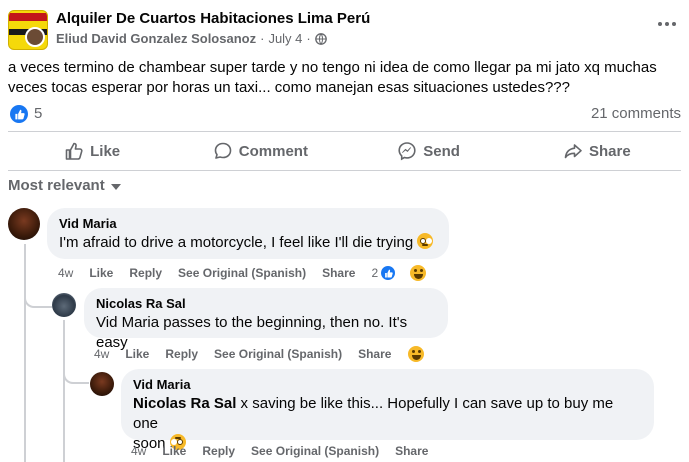 The image size is (689, 462). I want to click on share-arrow-icon, so click(573, 151).